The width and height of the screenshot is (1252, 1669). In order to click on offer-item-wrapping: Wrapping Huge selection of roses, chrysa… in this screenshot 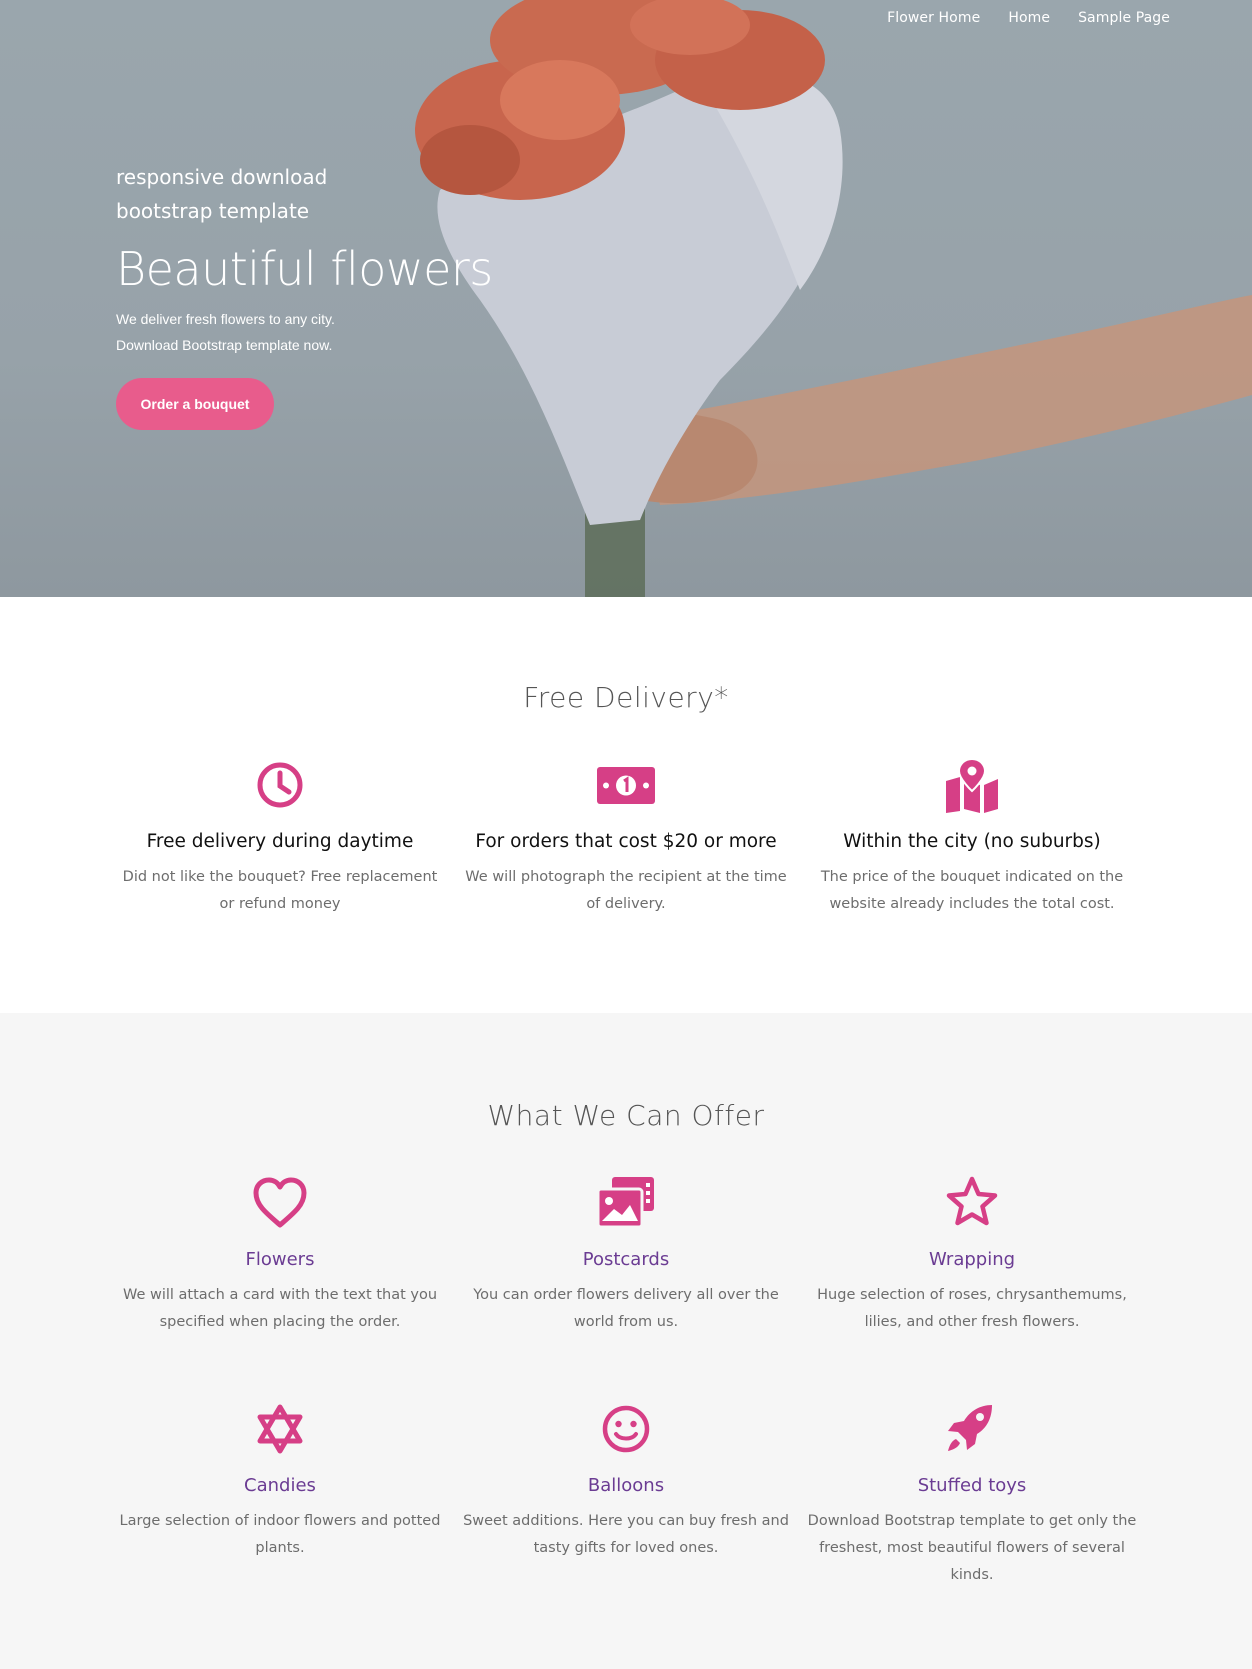, I will do `click(972, 1255)`.